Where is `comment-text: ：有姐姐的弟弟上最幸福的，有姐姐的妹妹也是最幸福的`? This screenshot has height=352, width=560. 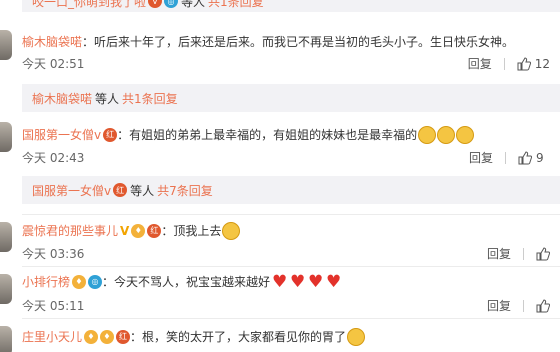 comment-text: ：有姐姐的弟弟上最幸福的，有姐姐的妹妹也是最幸福的 is located at coordinates (267, 135).